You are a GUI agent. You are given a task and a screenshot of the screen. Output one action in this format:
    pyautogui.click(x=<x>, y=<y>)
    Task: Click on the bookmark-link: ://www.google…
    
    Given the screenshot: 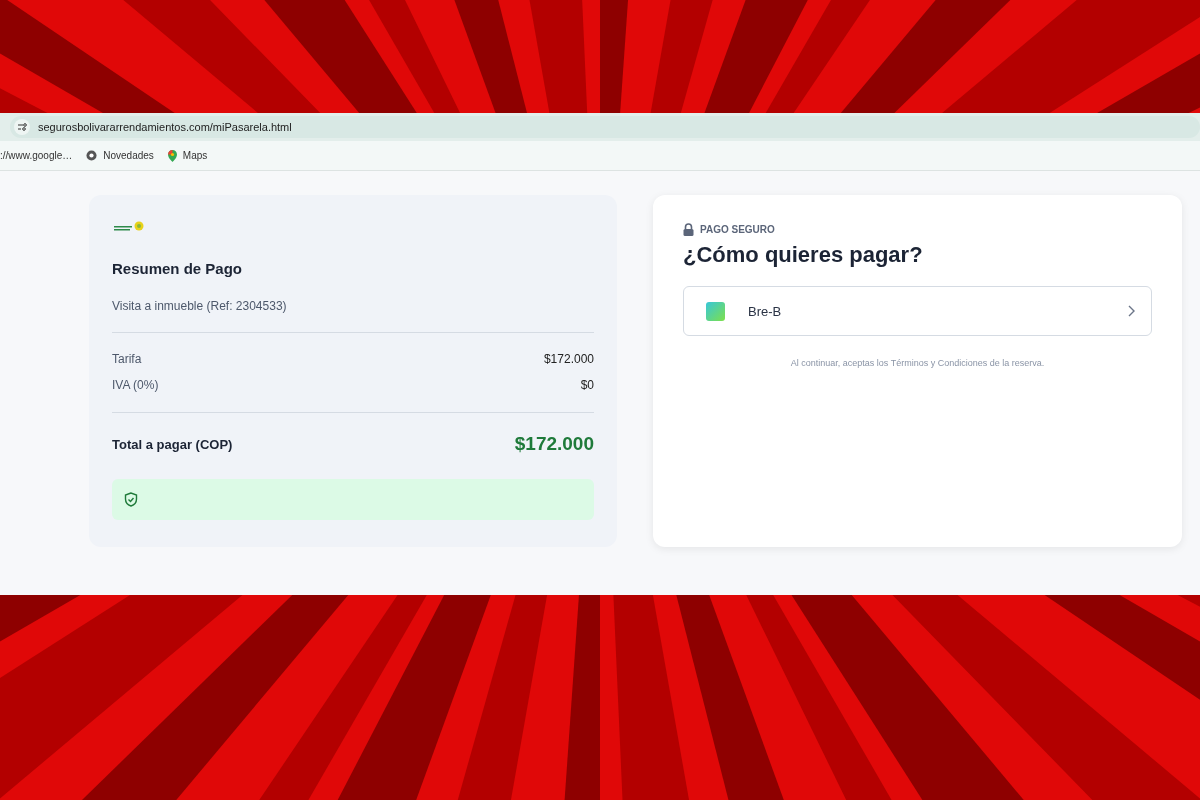 What is the action you would take?
    pyautogui.click(x=36, y=155)
    